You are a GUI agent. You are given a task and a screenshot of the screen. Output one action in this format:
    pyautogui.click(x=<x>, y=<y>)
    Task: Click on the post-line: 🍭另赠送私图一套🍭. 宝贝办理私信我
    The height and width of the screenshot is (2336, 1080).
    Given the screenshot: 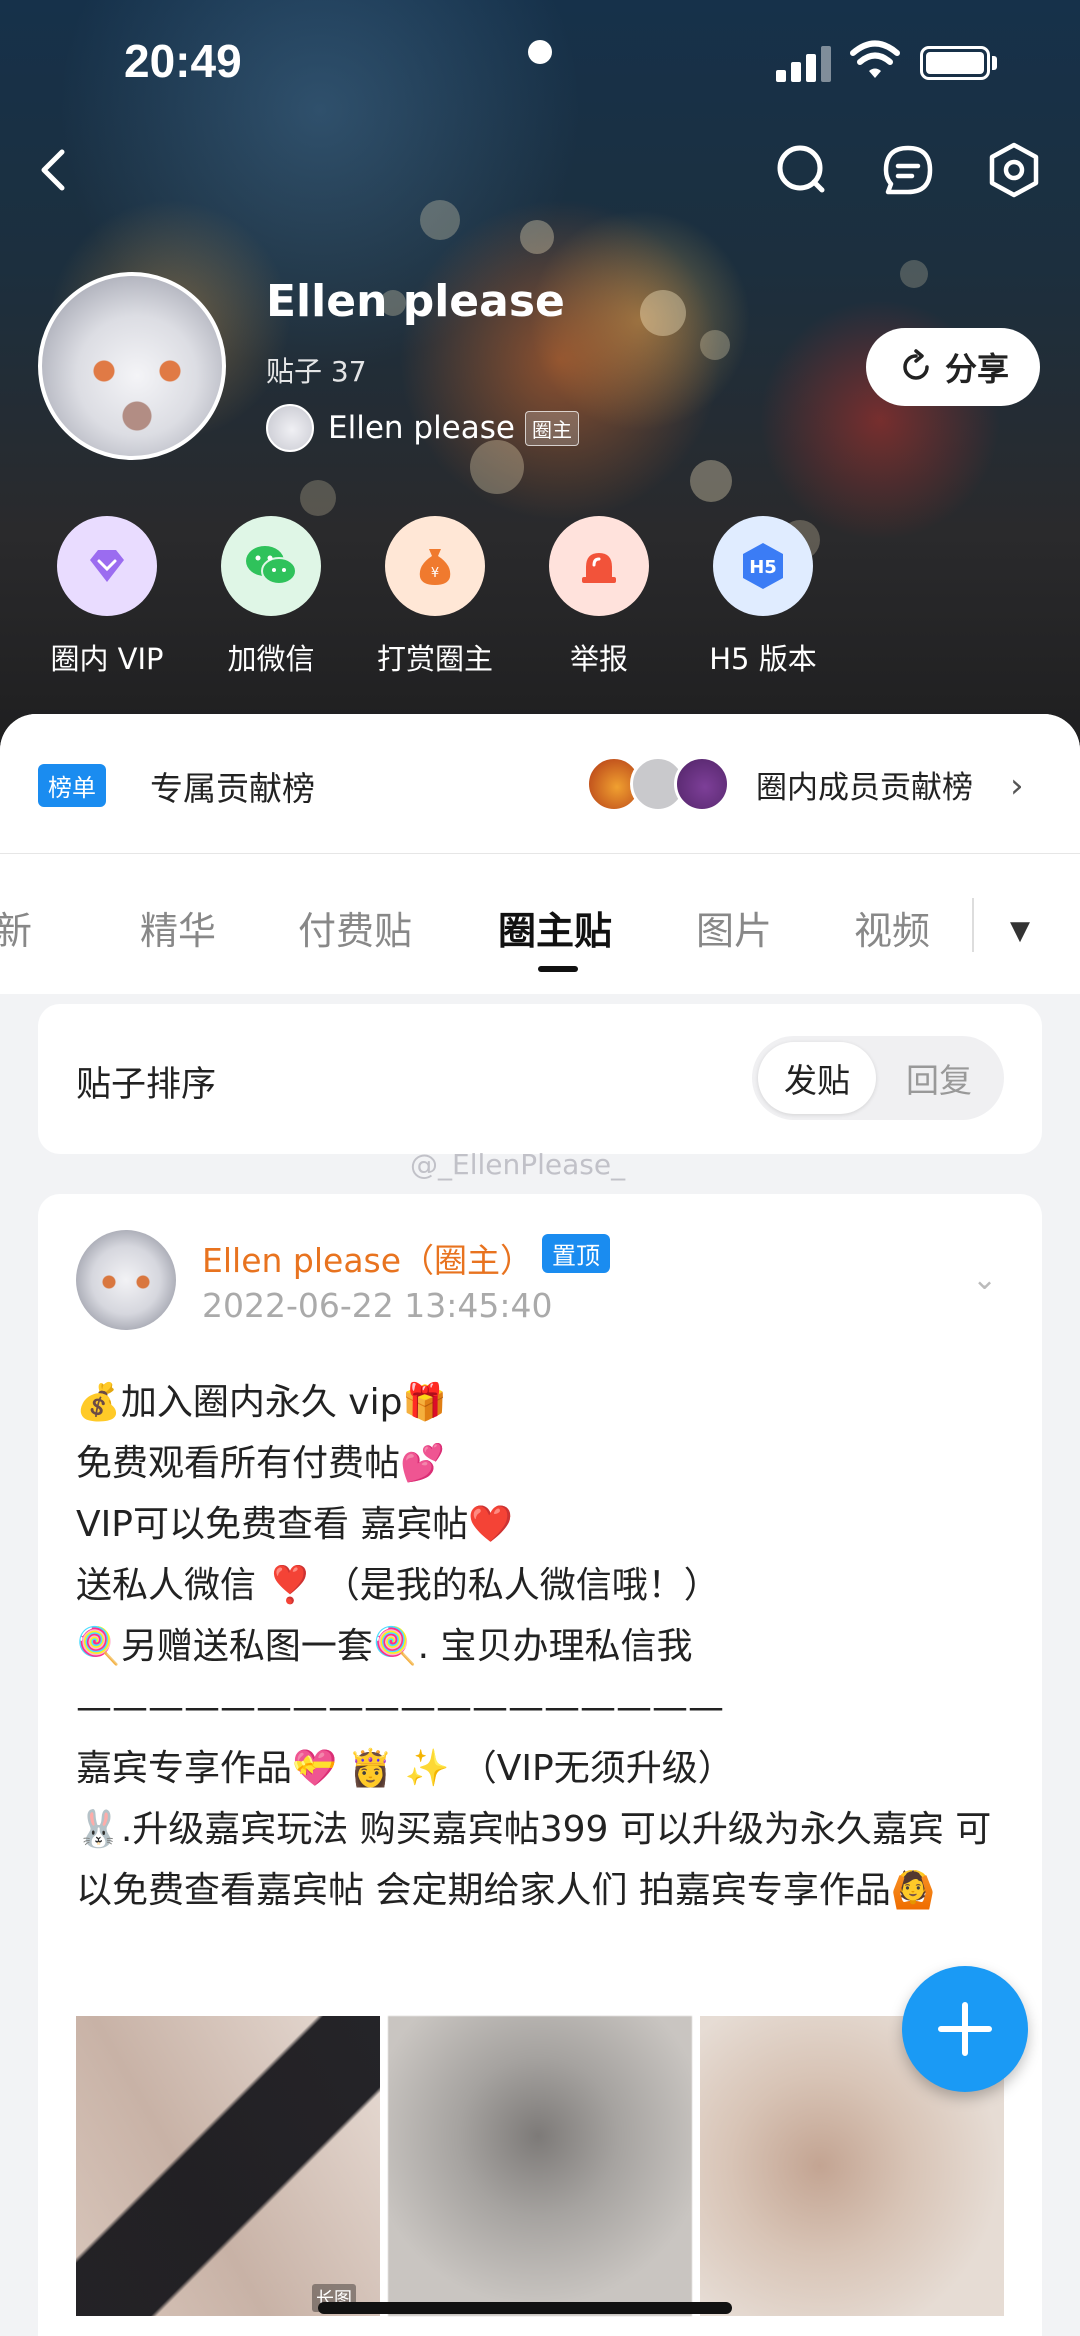 What is the action you would take?
    pyautogui.click(x=384, y=1646)
    